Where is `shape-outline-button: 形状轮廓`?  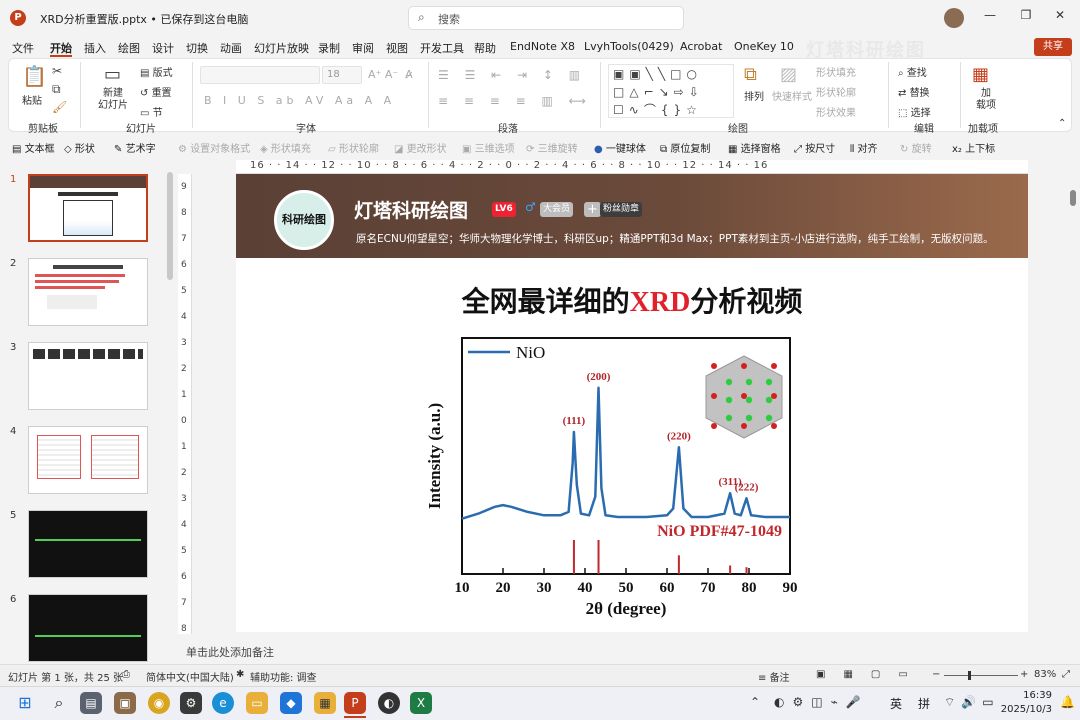 shape-outline-button: 形状轮廓 is located at coordinates (836, 91).